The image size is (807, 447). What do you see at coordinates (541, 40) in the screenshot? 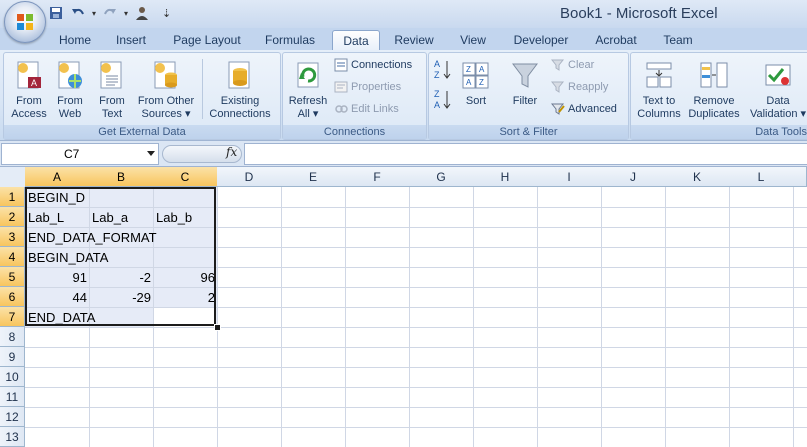
I see `tab-developer: Developer` at bounding box center [541, 40].